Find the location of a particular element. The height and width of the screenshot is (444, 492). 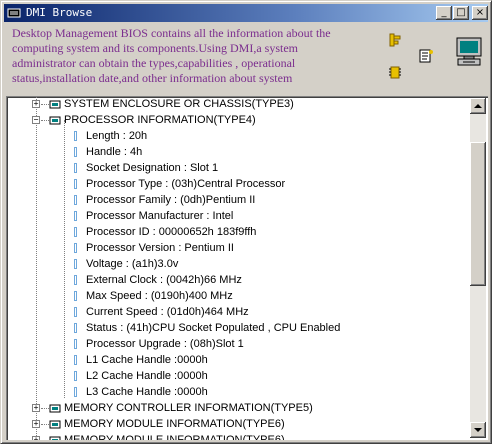

property-text: Socket Designation : Slot 1 is located at coordinates (152, 168).